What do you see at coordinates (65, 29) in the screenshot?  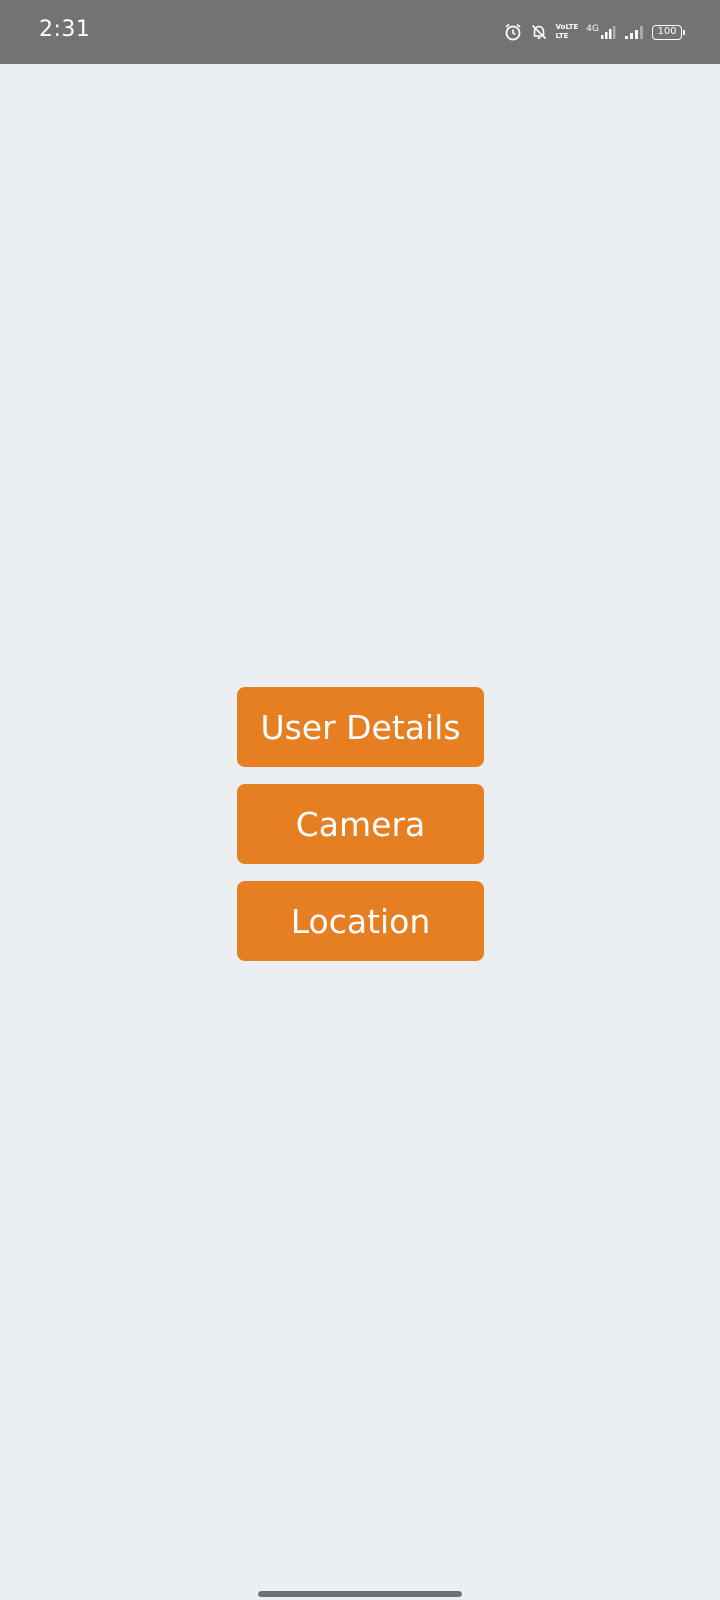 I see `status-time: 2:31` at bounding box center [65, 29].